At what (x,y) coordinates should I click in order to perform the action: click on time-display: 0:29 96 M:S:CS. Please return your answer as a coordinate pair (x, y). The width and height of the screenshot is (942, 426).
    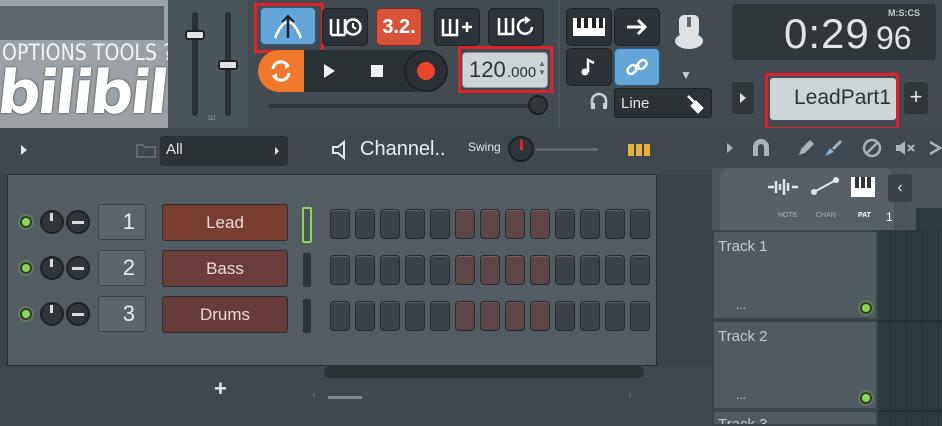
    Looking at the image, I should click on (834, 32).